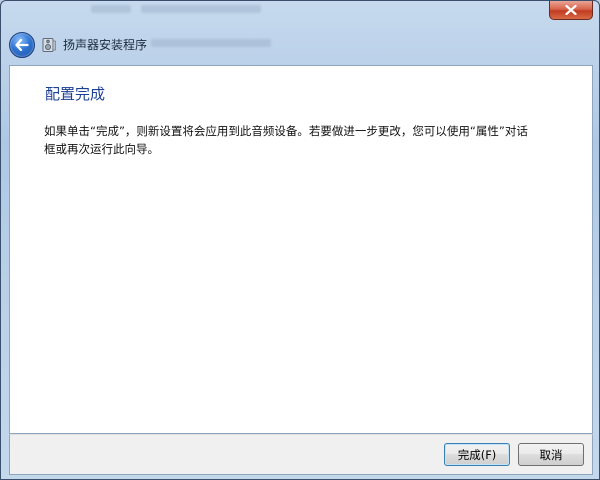 The height and width of the screenshot is (480, 600). What do you see at coordinates (49, 45) in the screenshot?
I see `speaker-setup-icon` at bounding box center [49, 45].